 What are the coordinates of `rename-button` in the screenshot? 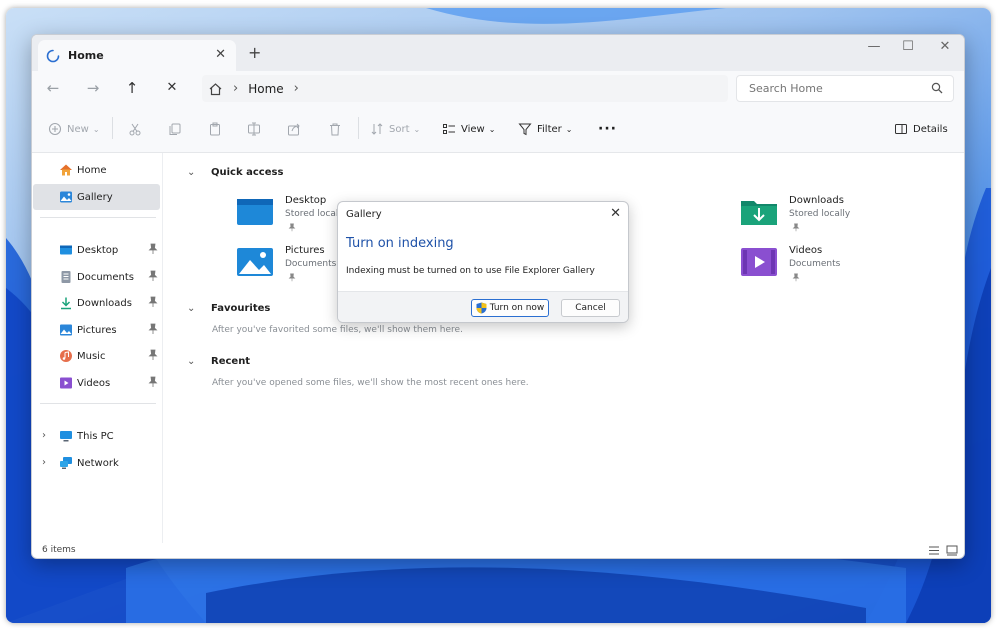 It's located at (256, 129).